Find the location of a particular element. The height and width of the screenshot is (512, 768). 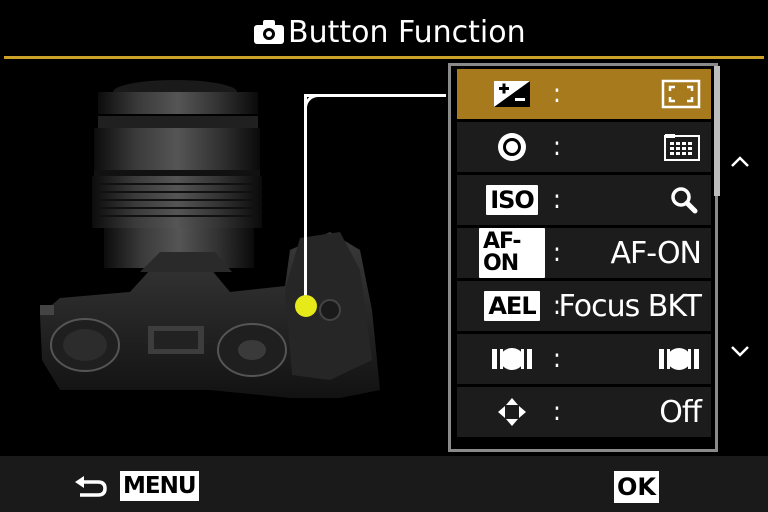

page-title: Button Function is located at coordinates (407, 32).